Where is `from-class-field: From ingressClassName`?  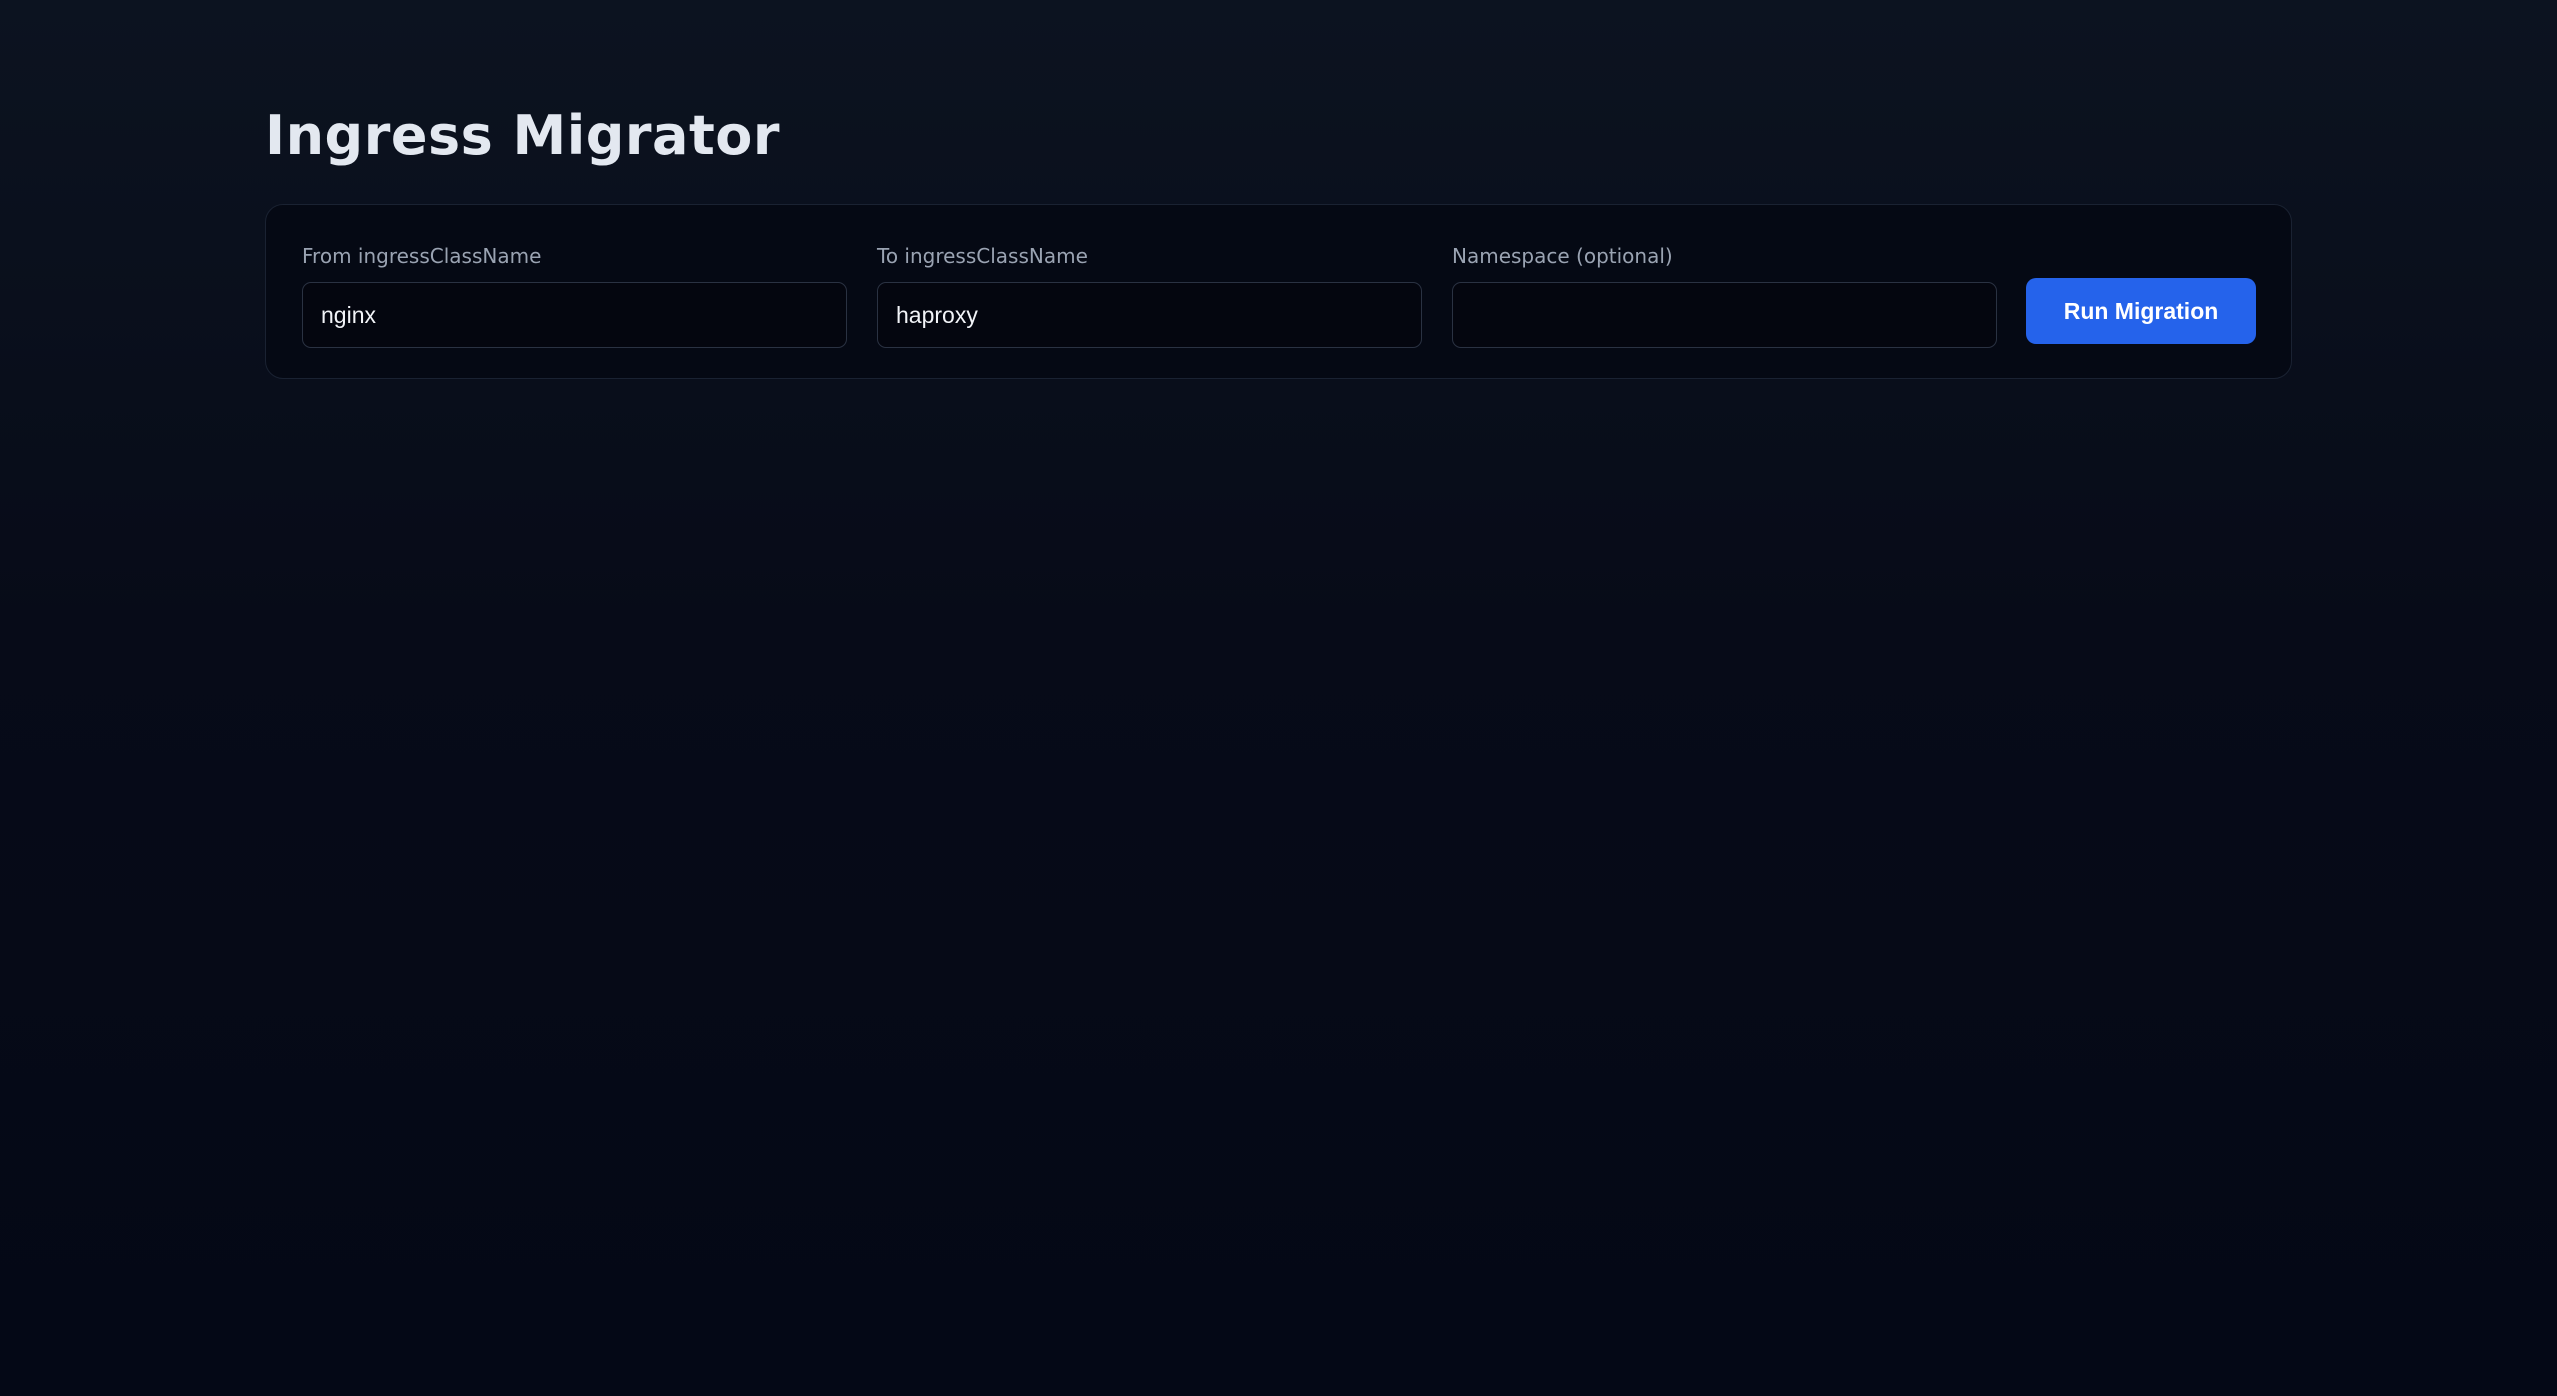
from-class-field: From ingressClassName is located at coordinates (574, 295).